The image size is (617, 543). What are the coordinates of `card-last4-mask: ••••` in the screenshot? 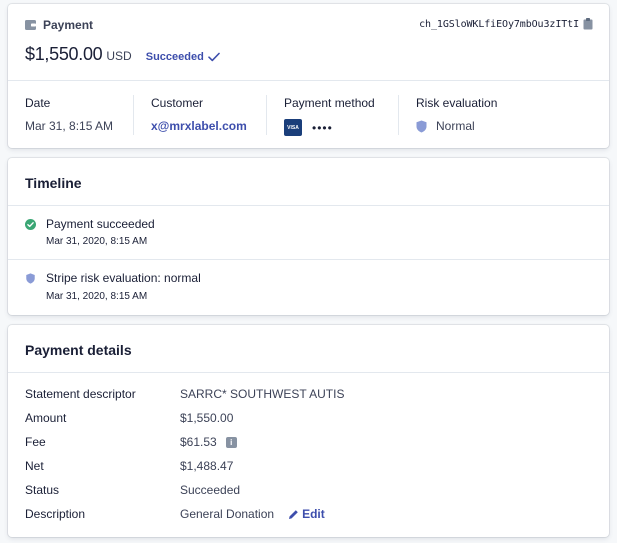 It's located at (322, 127).